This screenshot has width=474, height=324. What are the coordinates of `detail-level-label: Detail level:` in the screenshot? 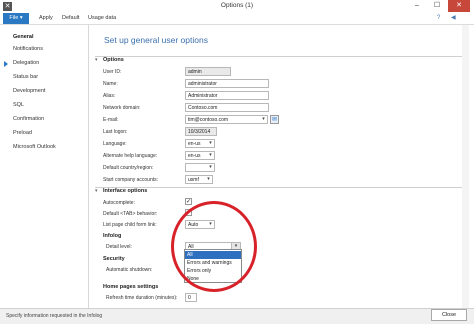 It's located at (119, 247).